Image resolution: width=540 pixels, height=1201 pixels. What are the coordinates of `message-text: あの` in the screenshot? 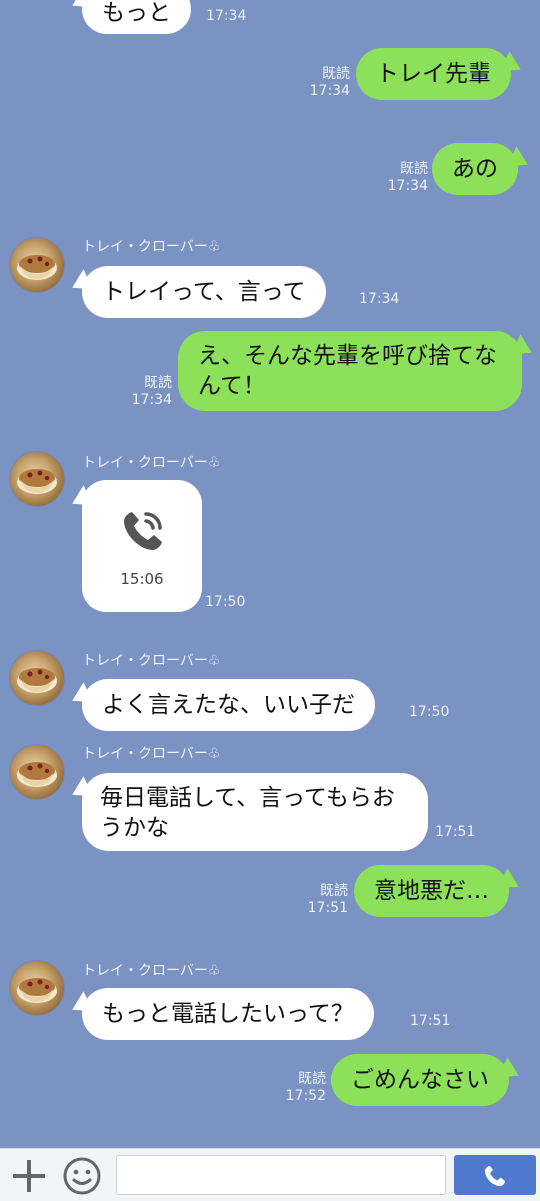 It's located at (475, 169).